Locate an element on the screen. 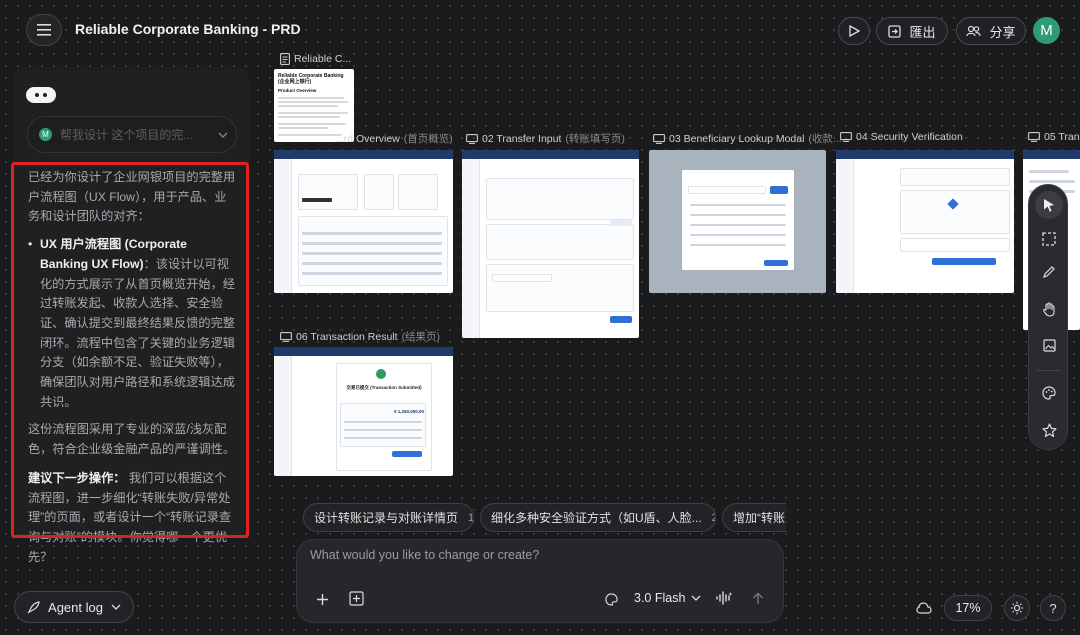 The height and width of the screenshot is (635, 1080). help-icon: ? is located at coordinates (1053, 608).